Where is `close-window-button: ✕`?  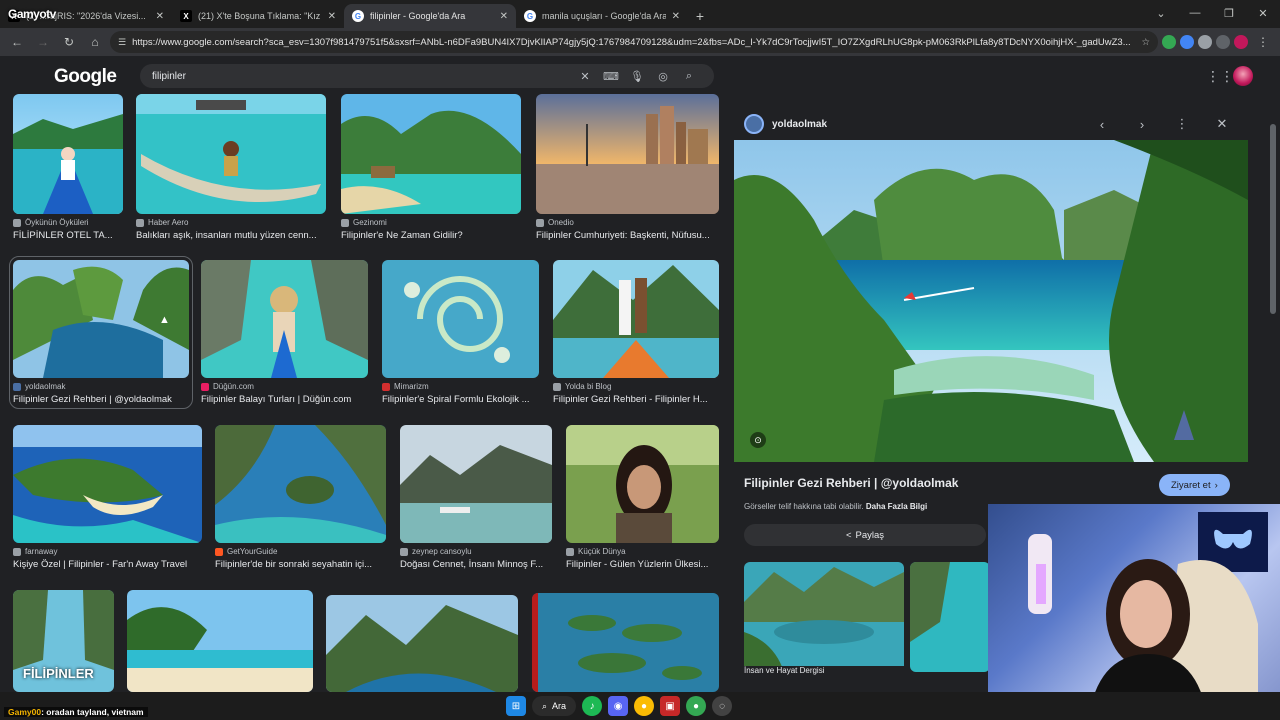
close-window-button: ✕ is located at coordinates (1263, 13).